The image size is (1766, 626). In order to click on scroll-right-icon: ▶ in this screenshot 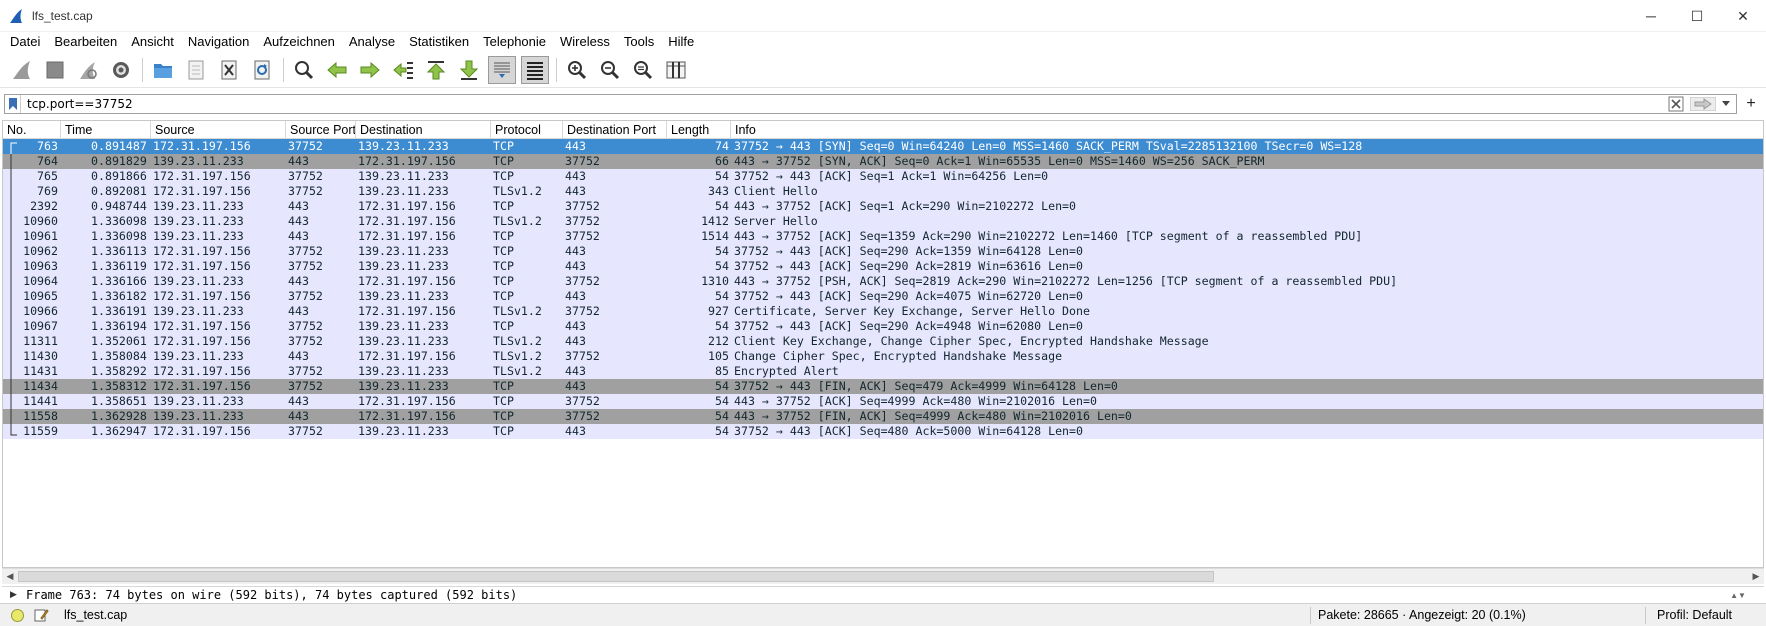, I will do `click(1756, 576)`.